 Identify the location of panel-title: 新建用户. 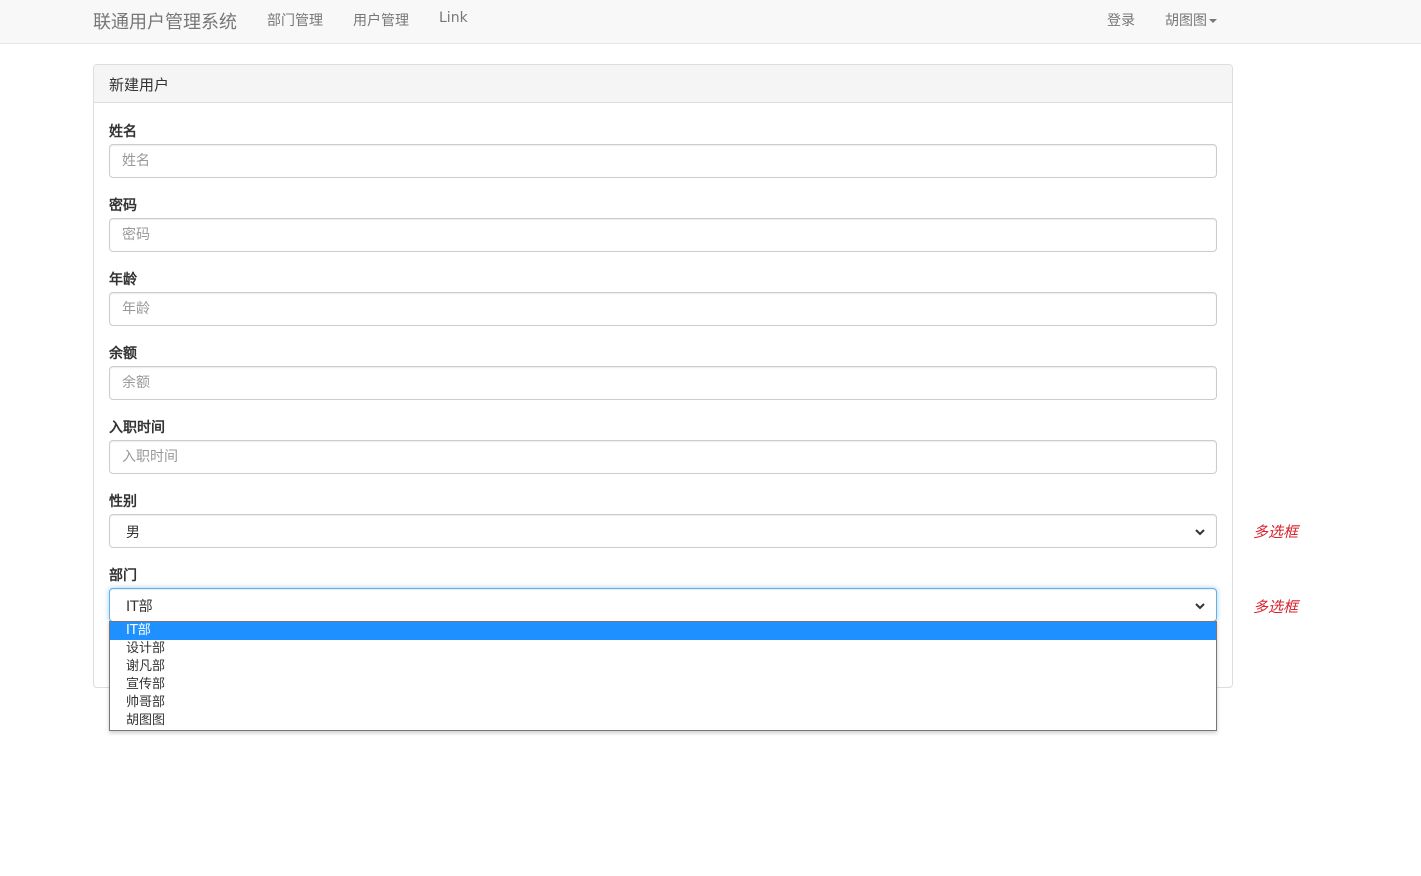
(663, 84).